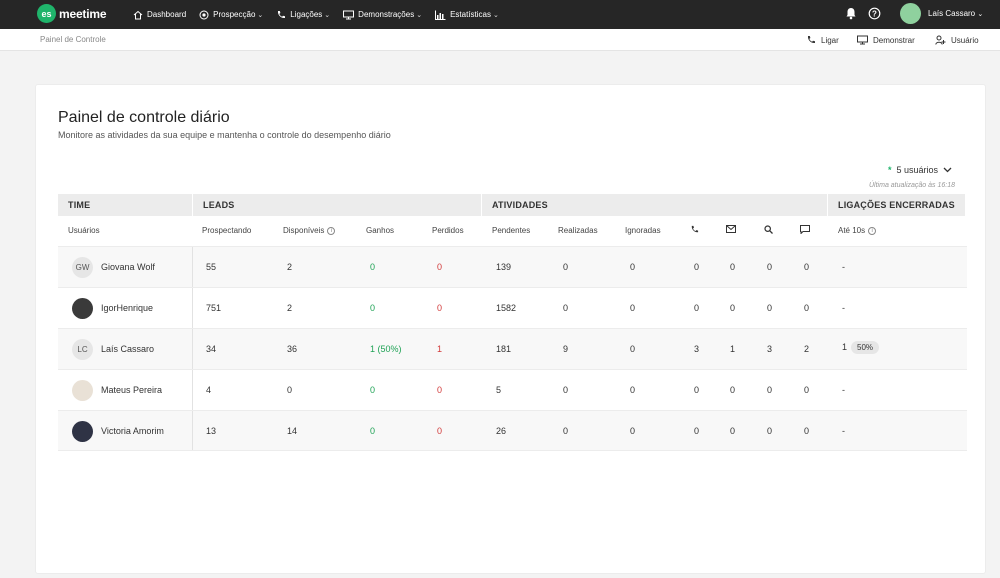 This screenshot has width=1000, height=578. What do you see at coordinates (282, 14) in the screenshot?
I see `phone-icon` at bounding box center [282, 14].